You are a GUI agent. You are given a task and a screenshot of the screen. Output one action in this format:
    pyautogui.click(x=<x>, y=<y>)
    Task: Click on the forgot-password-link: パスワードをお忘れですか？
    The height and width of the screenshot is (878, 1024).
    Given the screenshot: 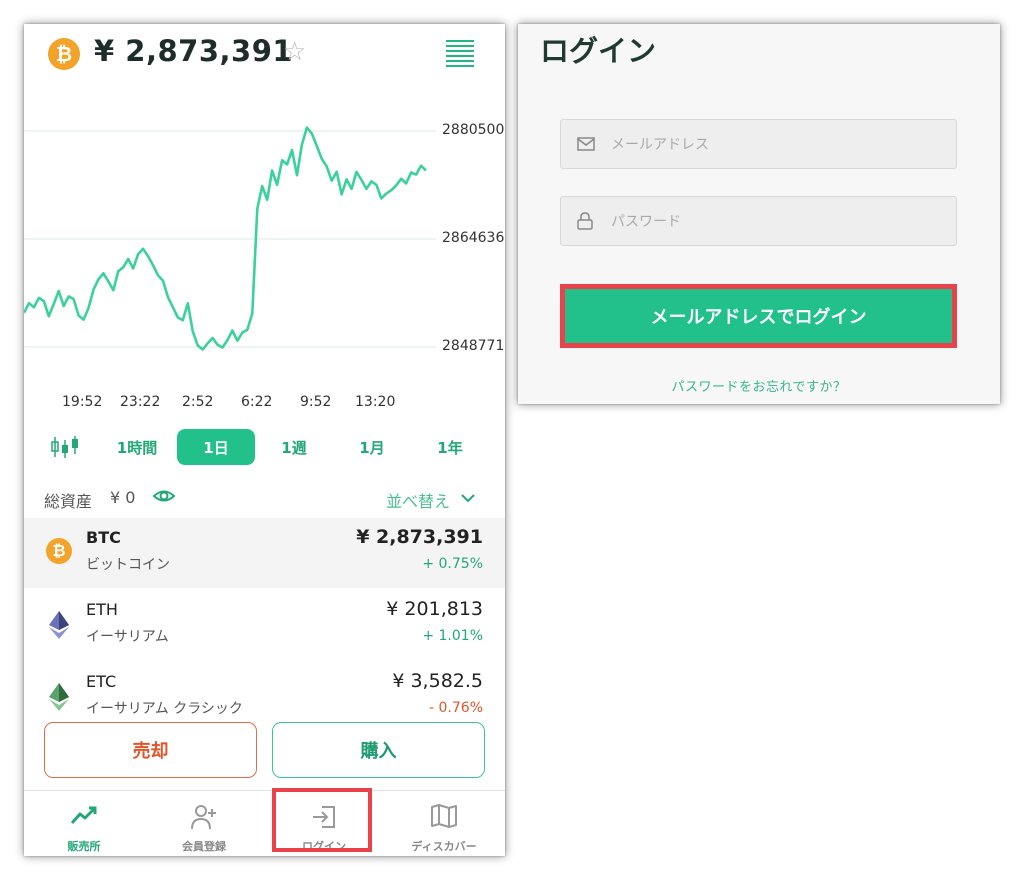 What is the action you would take?
    pyautogui.click(x=759, y=385)
    